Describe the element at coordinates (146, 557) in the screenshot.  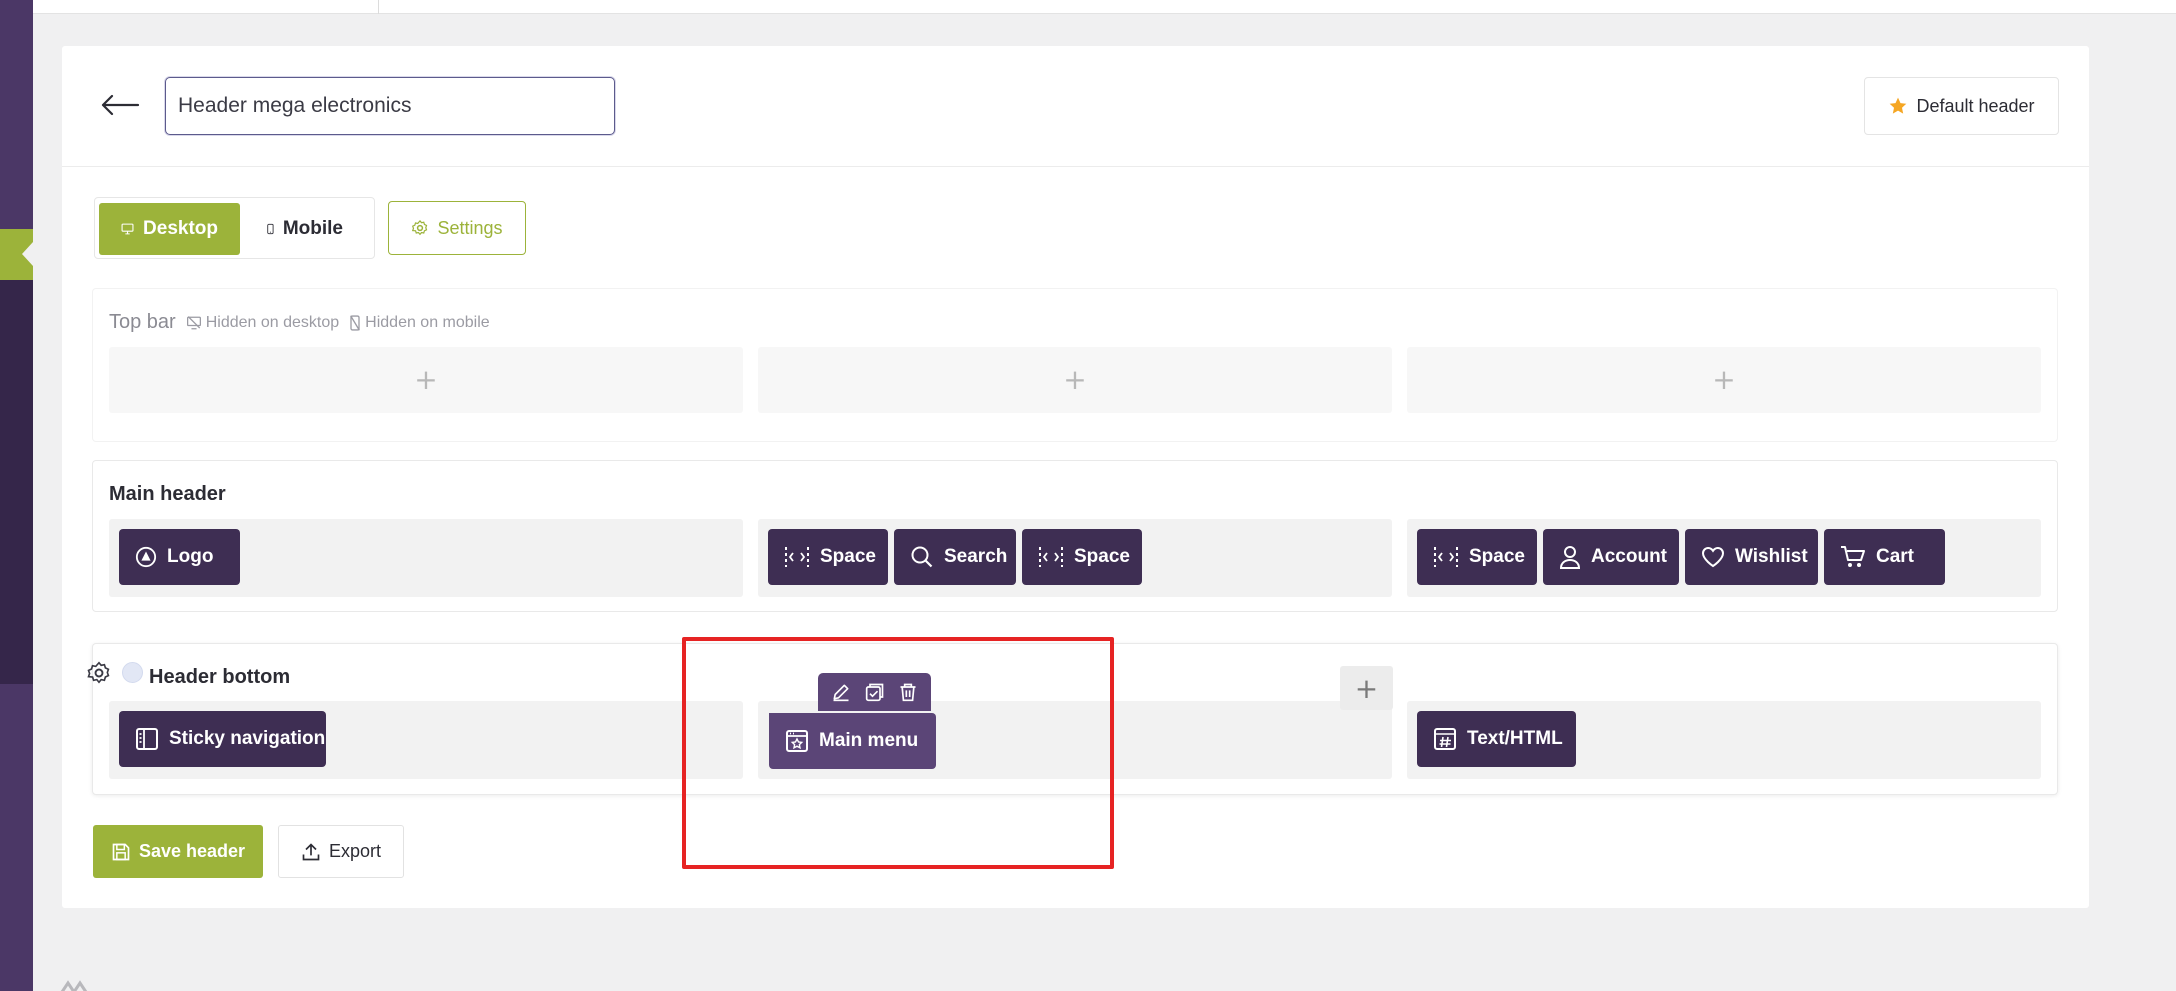
I see `logo-icon` at that location.